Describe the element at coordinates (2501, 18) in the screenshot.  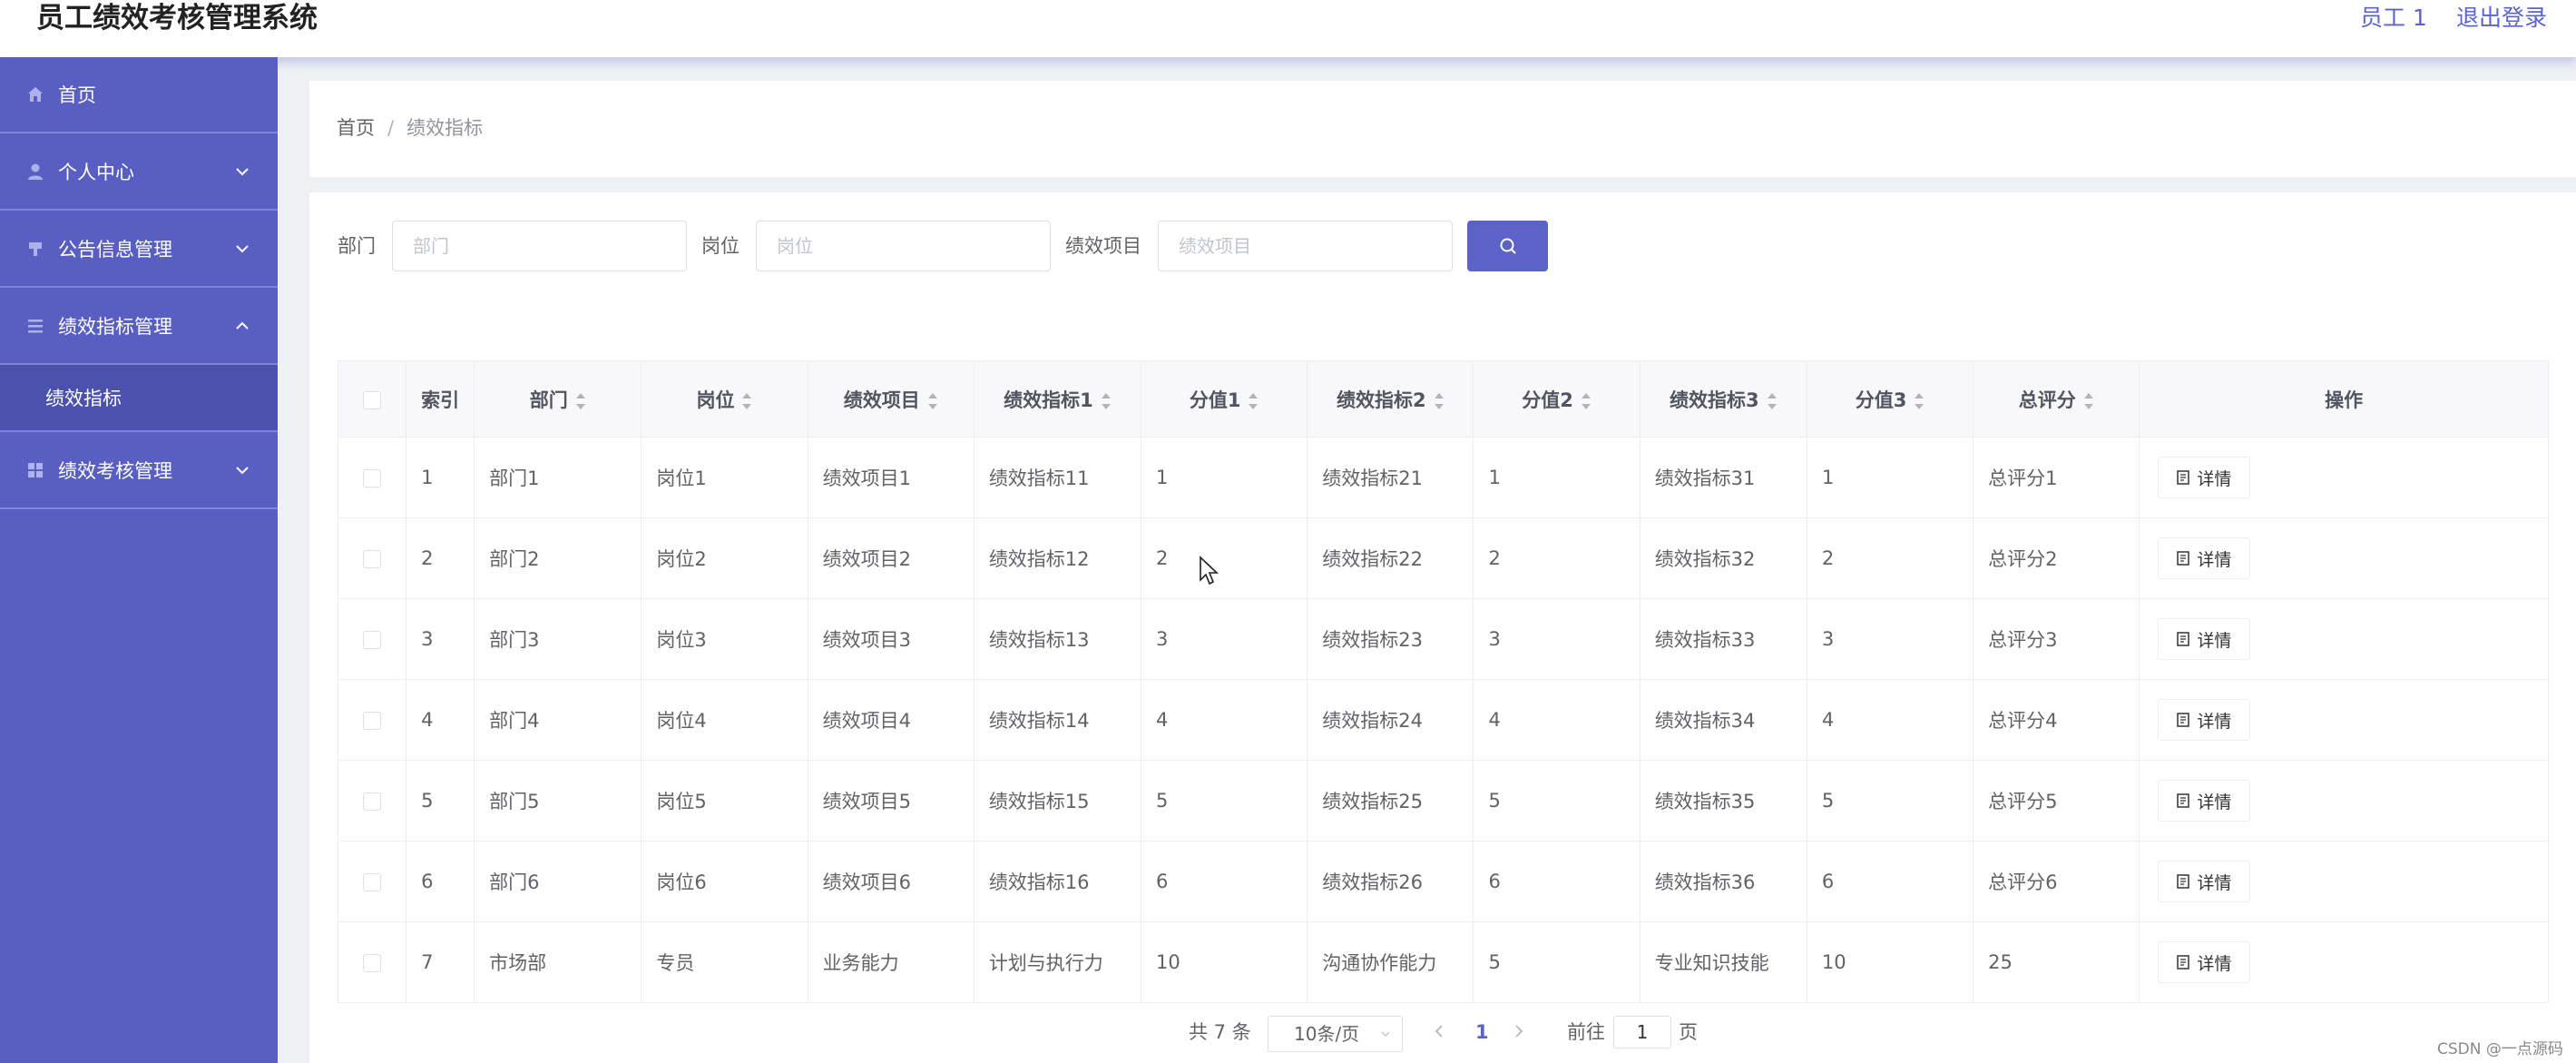
I see `logout-link: 退出登录` at that location.